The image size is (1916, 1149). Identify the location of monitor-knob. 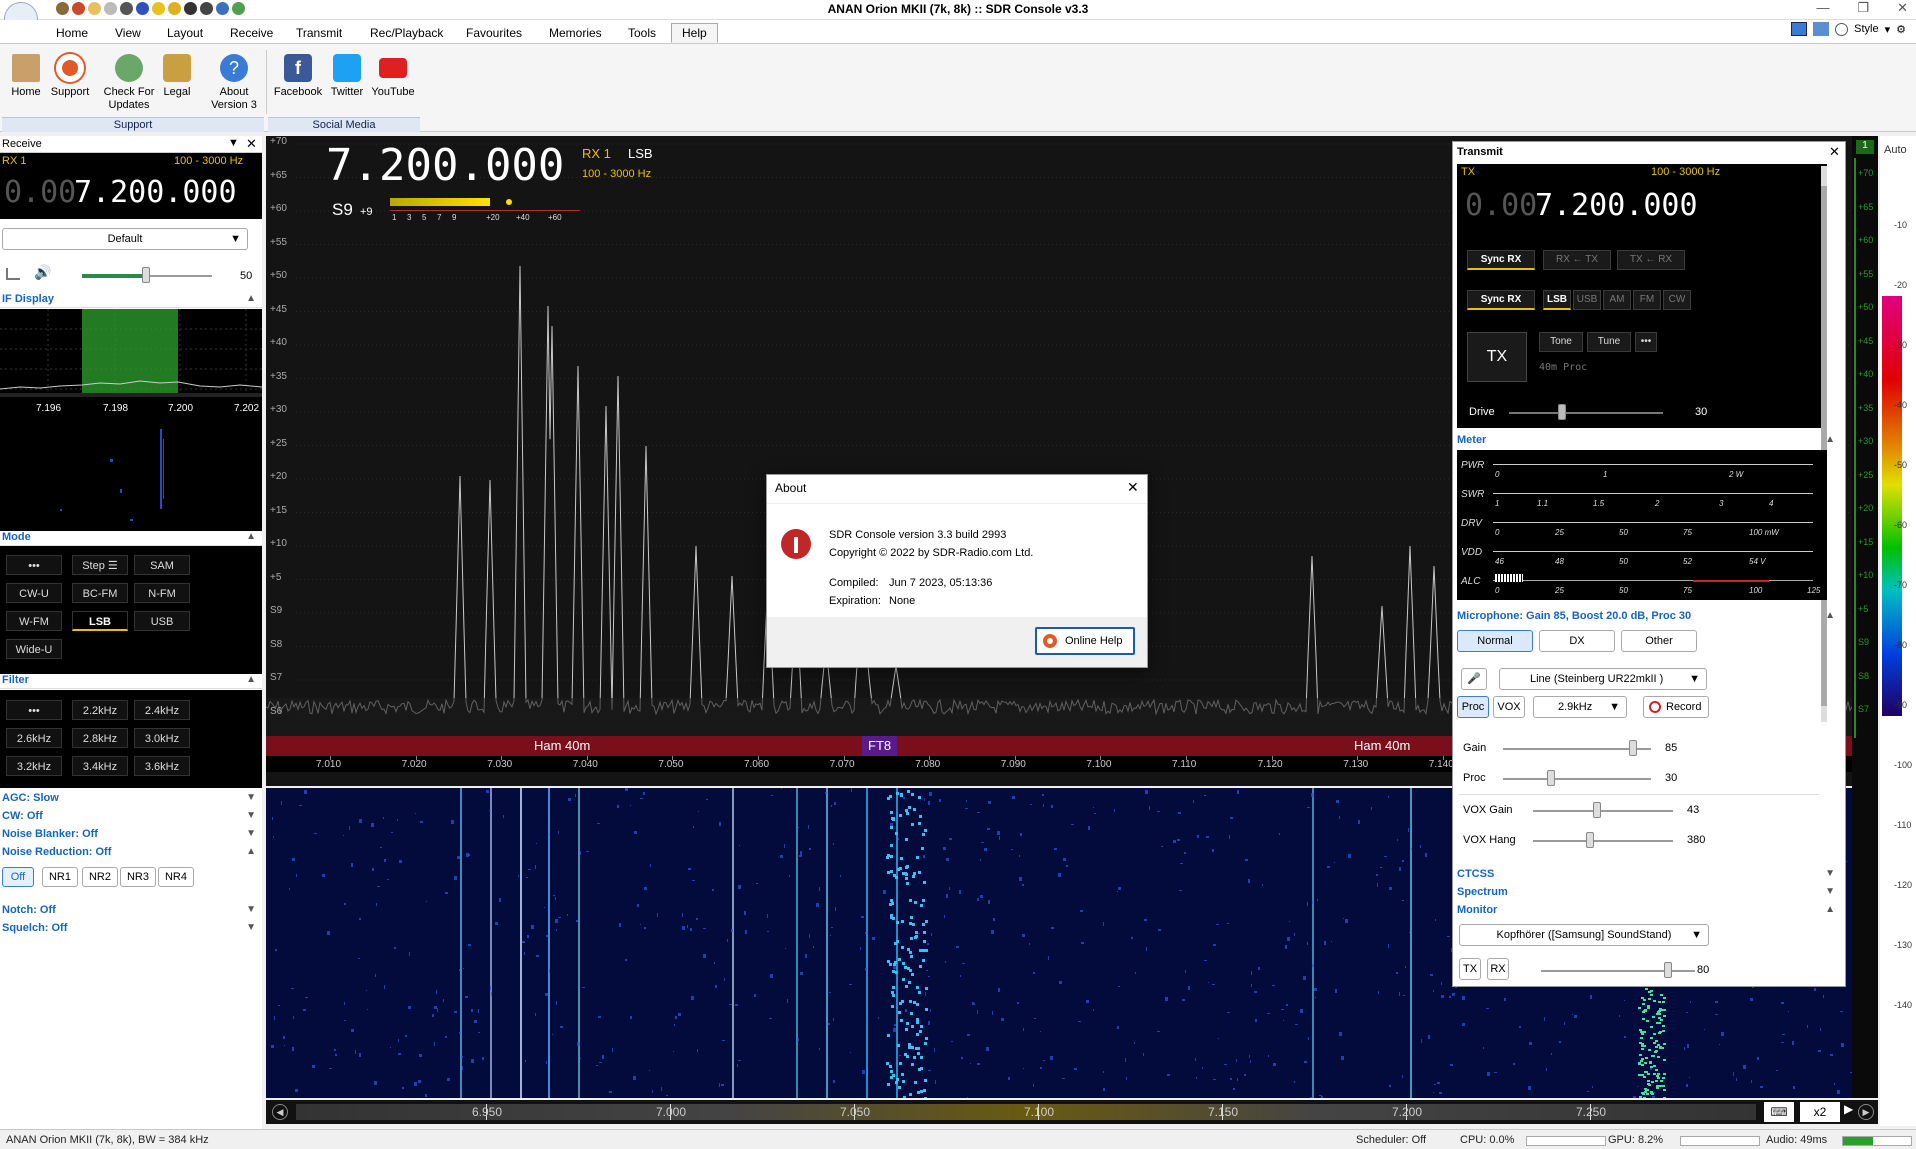
(1668, 970).